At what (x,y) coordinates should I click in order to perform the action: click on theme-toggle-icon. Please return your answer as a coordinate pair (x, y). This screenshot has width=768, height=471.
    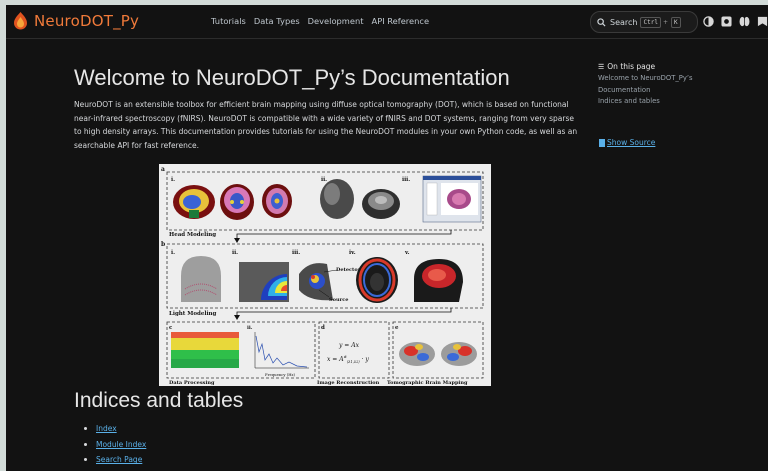
    Looking at the image, I should click on (708, 21).